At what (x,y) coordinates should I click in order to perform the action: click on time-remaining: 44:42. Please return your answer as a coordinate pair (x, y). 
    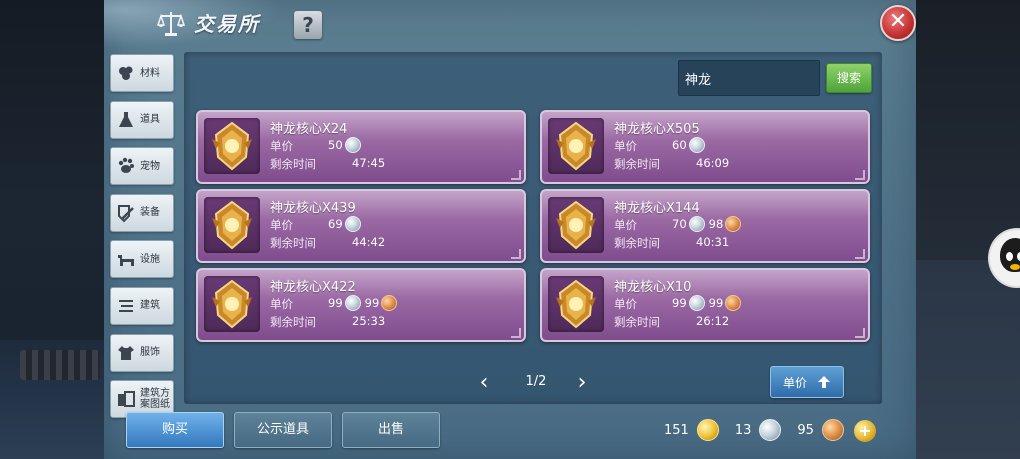
    Looking at the image, I should click on (369, 242).